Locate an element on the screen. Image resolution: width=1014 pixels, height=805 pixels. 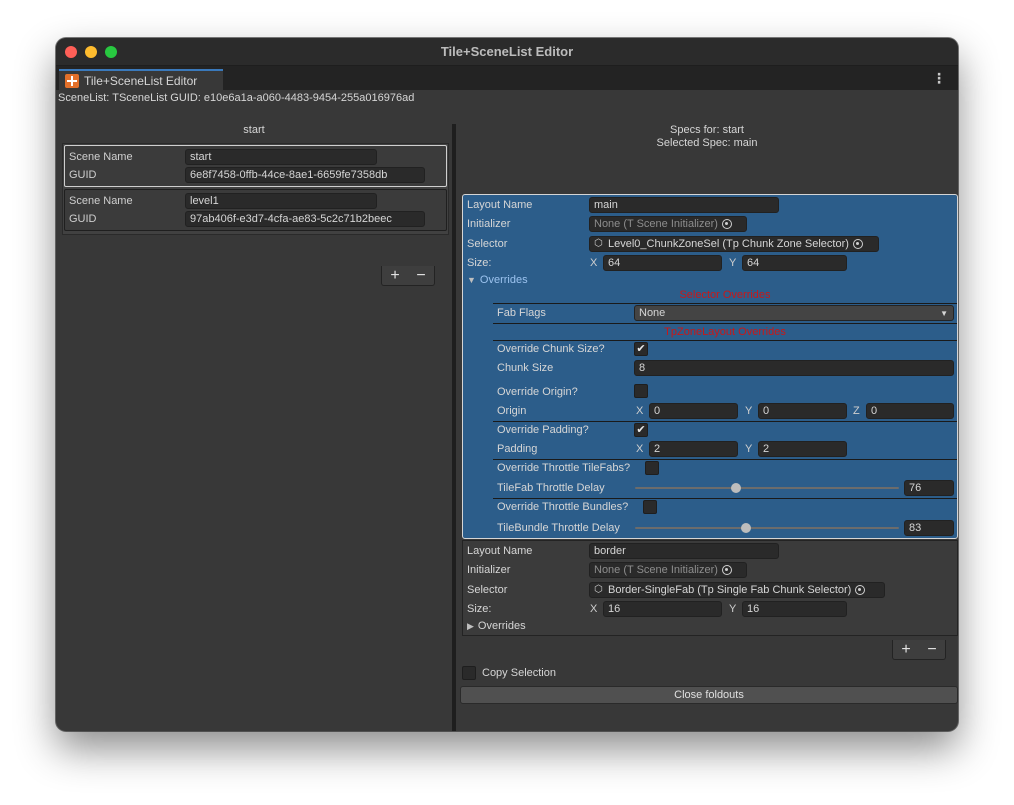
padding-x-axis-label: X is located at coordinates (640, 449).